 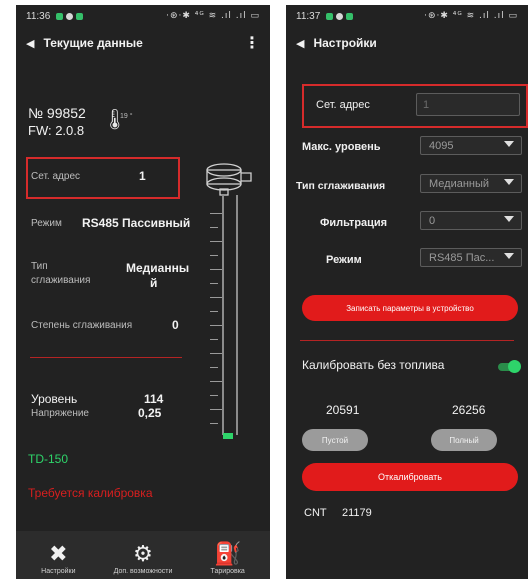 I want to click on calibrate-button: Откалибровать, so click(x=410, y=477).